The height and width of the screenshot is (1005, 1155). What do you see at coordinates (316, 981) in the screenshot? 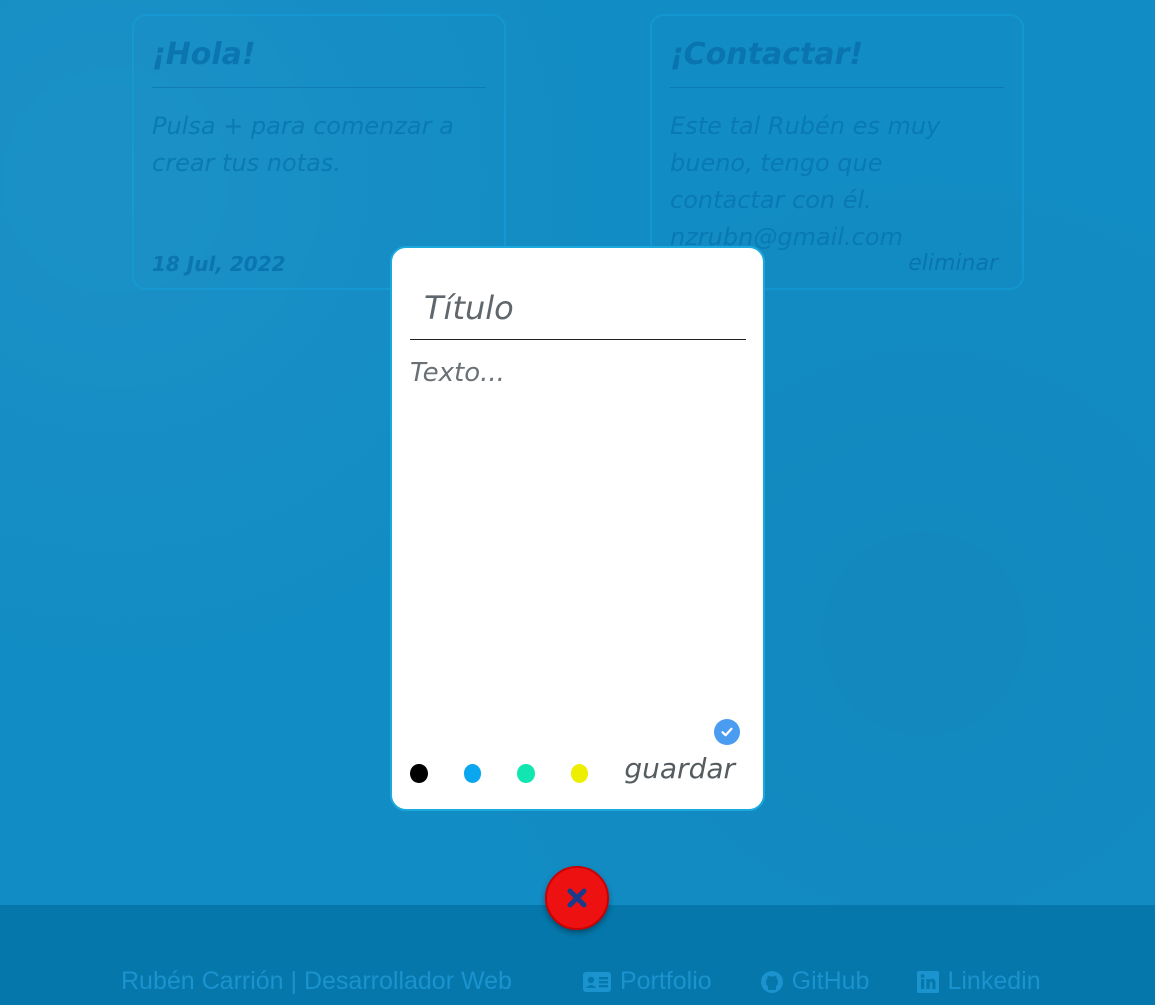
I see `footer-brand: Rubén Carrión | Desarrollador Web` at bounding box center [316, 981].